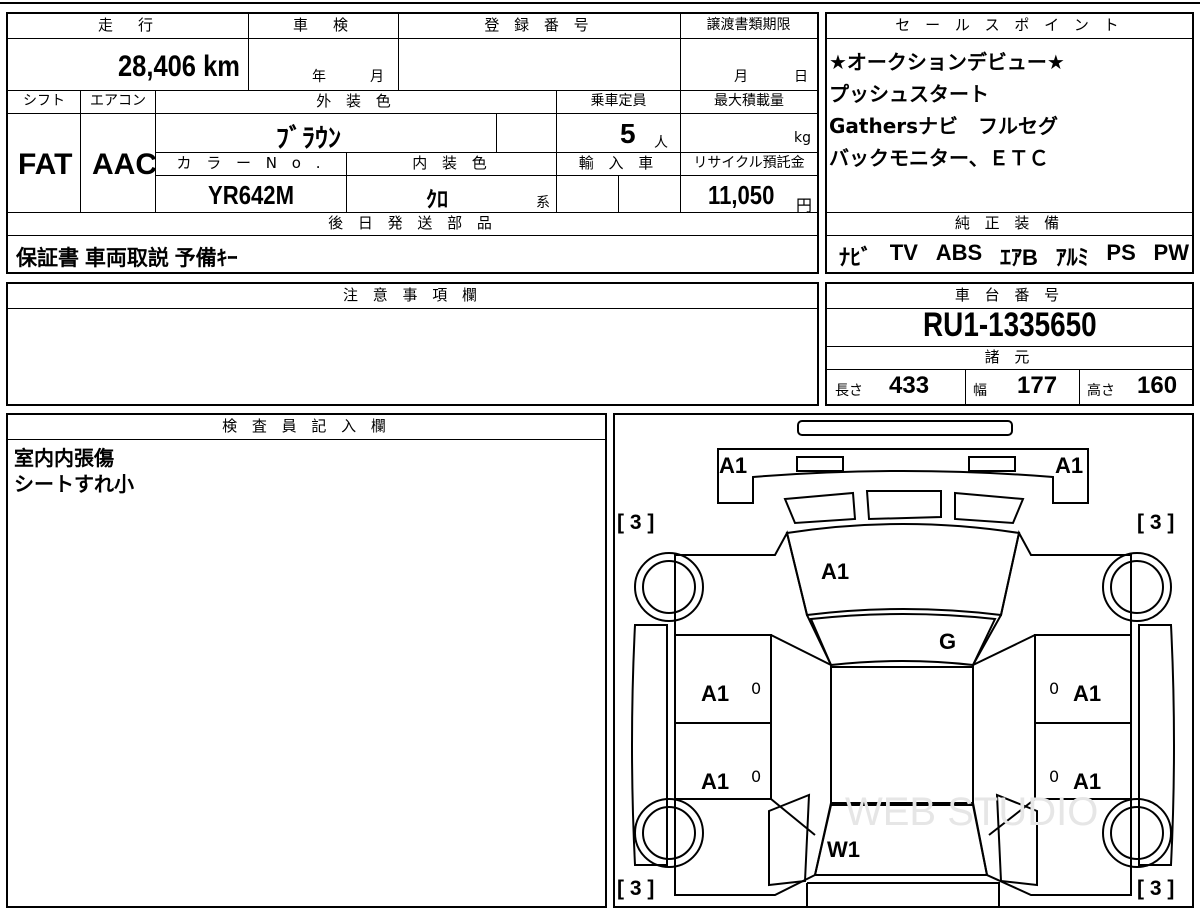 This screenshot has width=1200, height=908. What do you see at coordinates (749, 102) in the screenshot?
I see `maxload-header: 最大積載量` at bounding box center [749, 102].